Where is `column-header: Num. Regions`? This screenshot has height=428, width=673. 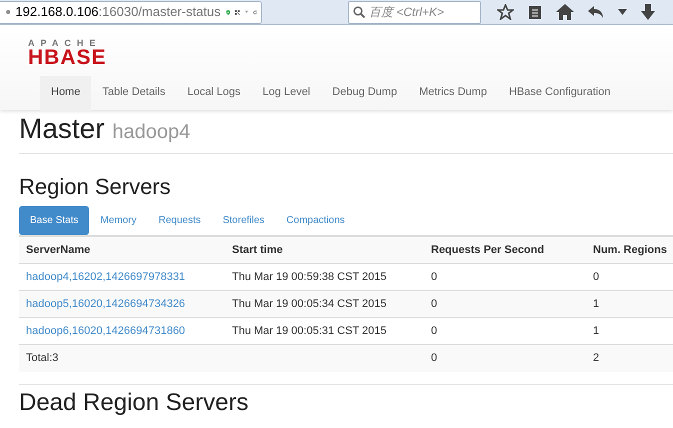
column-header: Num. Regions is located at coordinates (629, 250).